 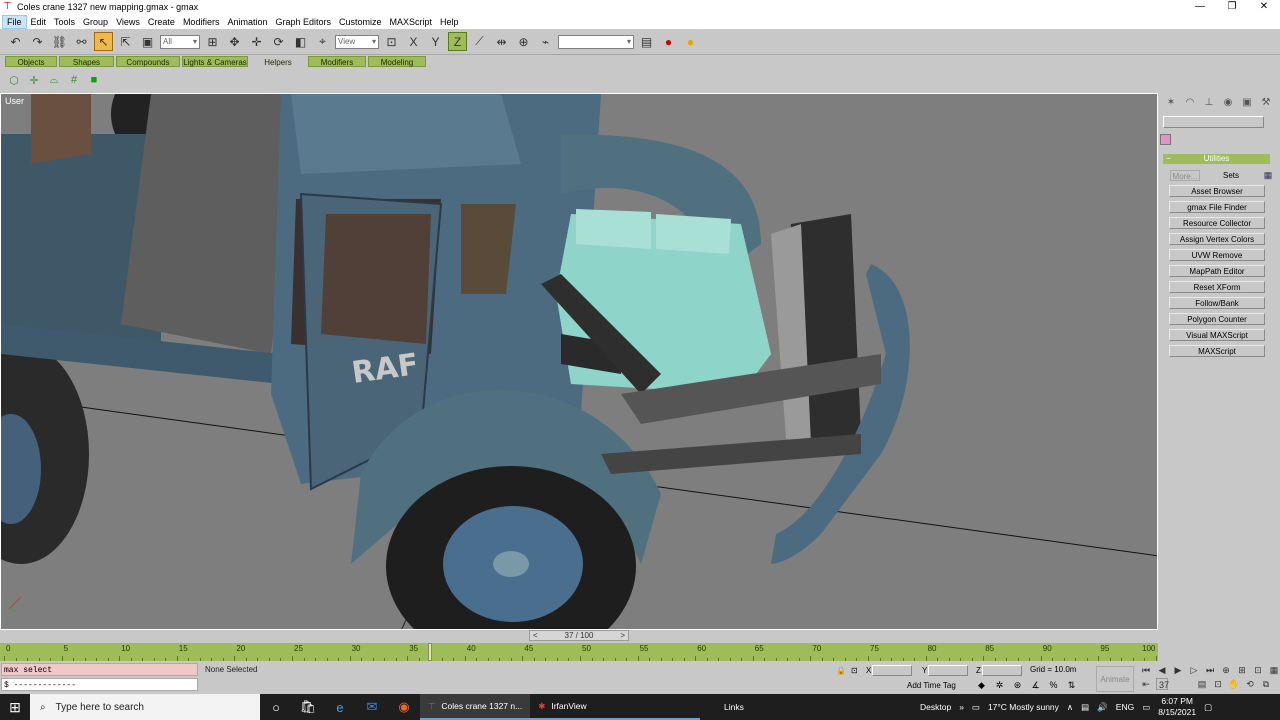 What do you see at coordinates (1216, 159) in the screenshot?
I see `utilities-rollout-header: − Utilities` at bounding box center [1216, 159].